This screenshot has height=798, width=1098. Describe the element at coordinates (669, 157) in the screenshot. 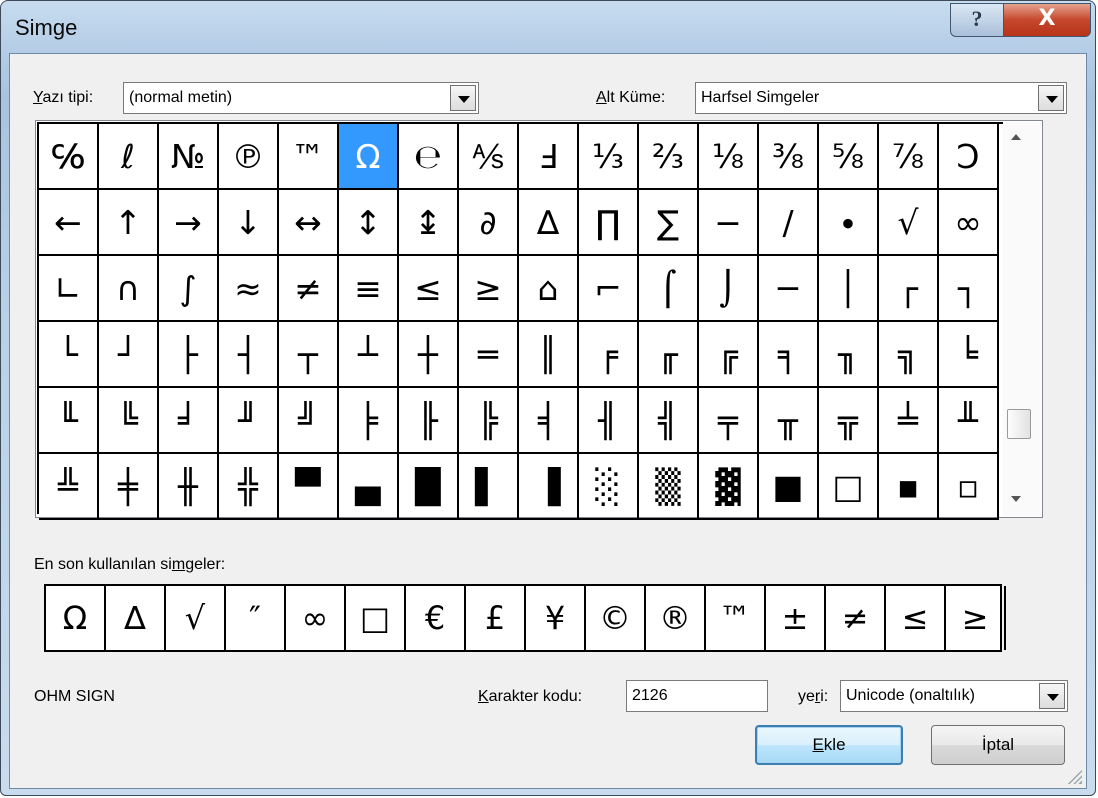

I see `symbol-cell: ⅔` at that location.